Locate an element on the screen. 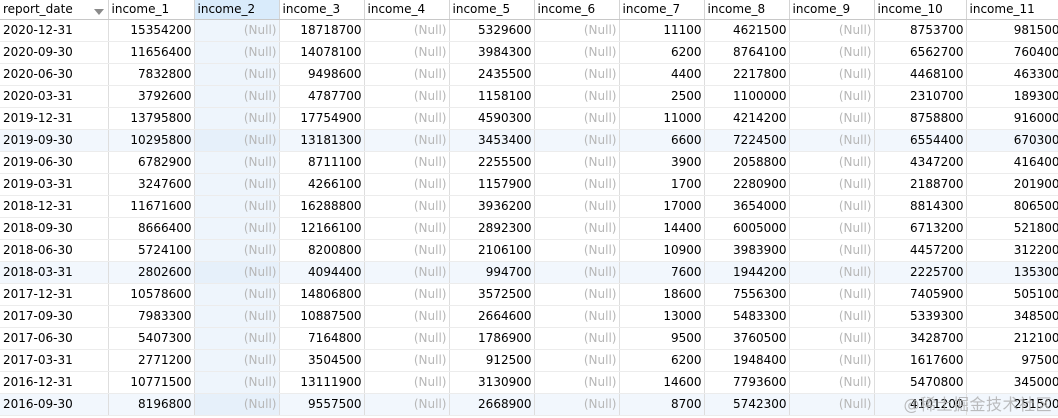  cell-income-5: 1158100 is located at coordinates (492, 96).